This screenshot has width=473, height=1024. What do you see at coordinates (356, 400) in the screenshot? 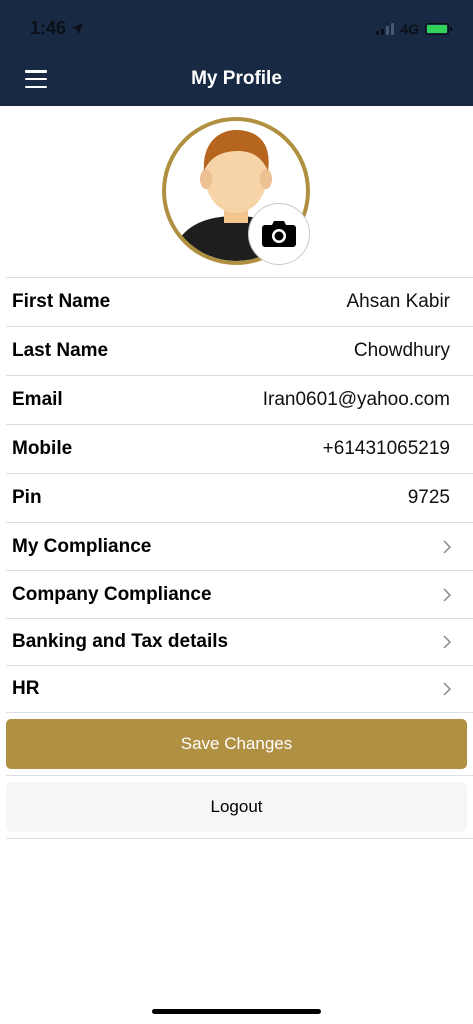
I see `field-value: Iran0601@yahoo.com` at bounding box center [356, 400].